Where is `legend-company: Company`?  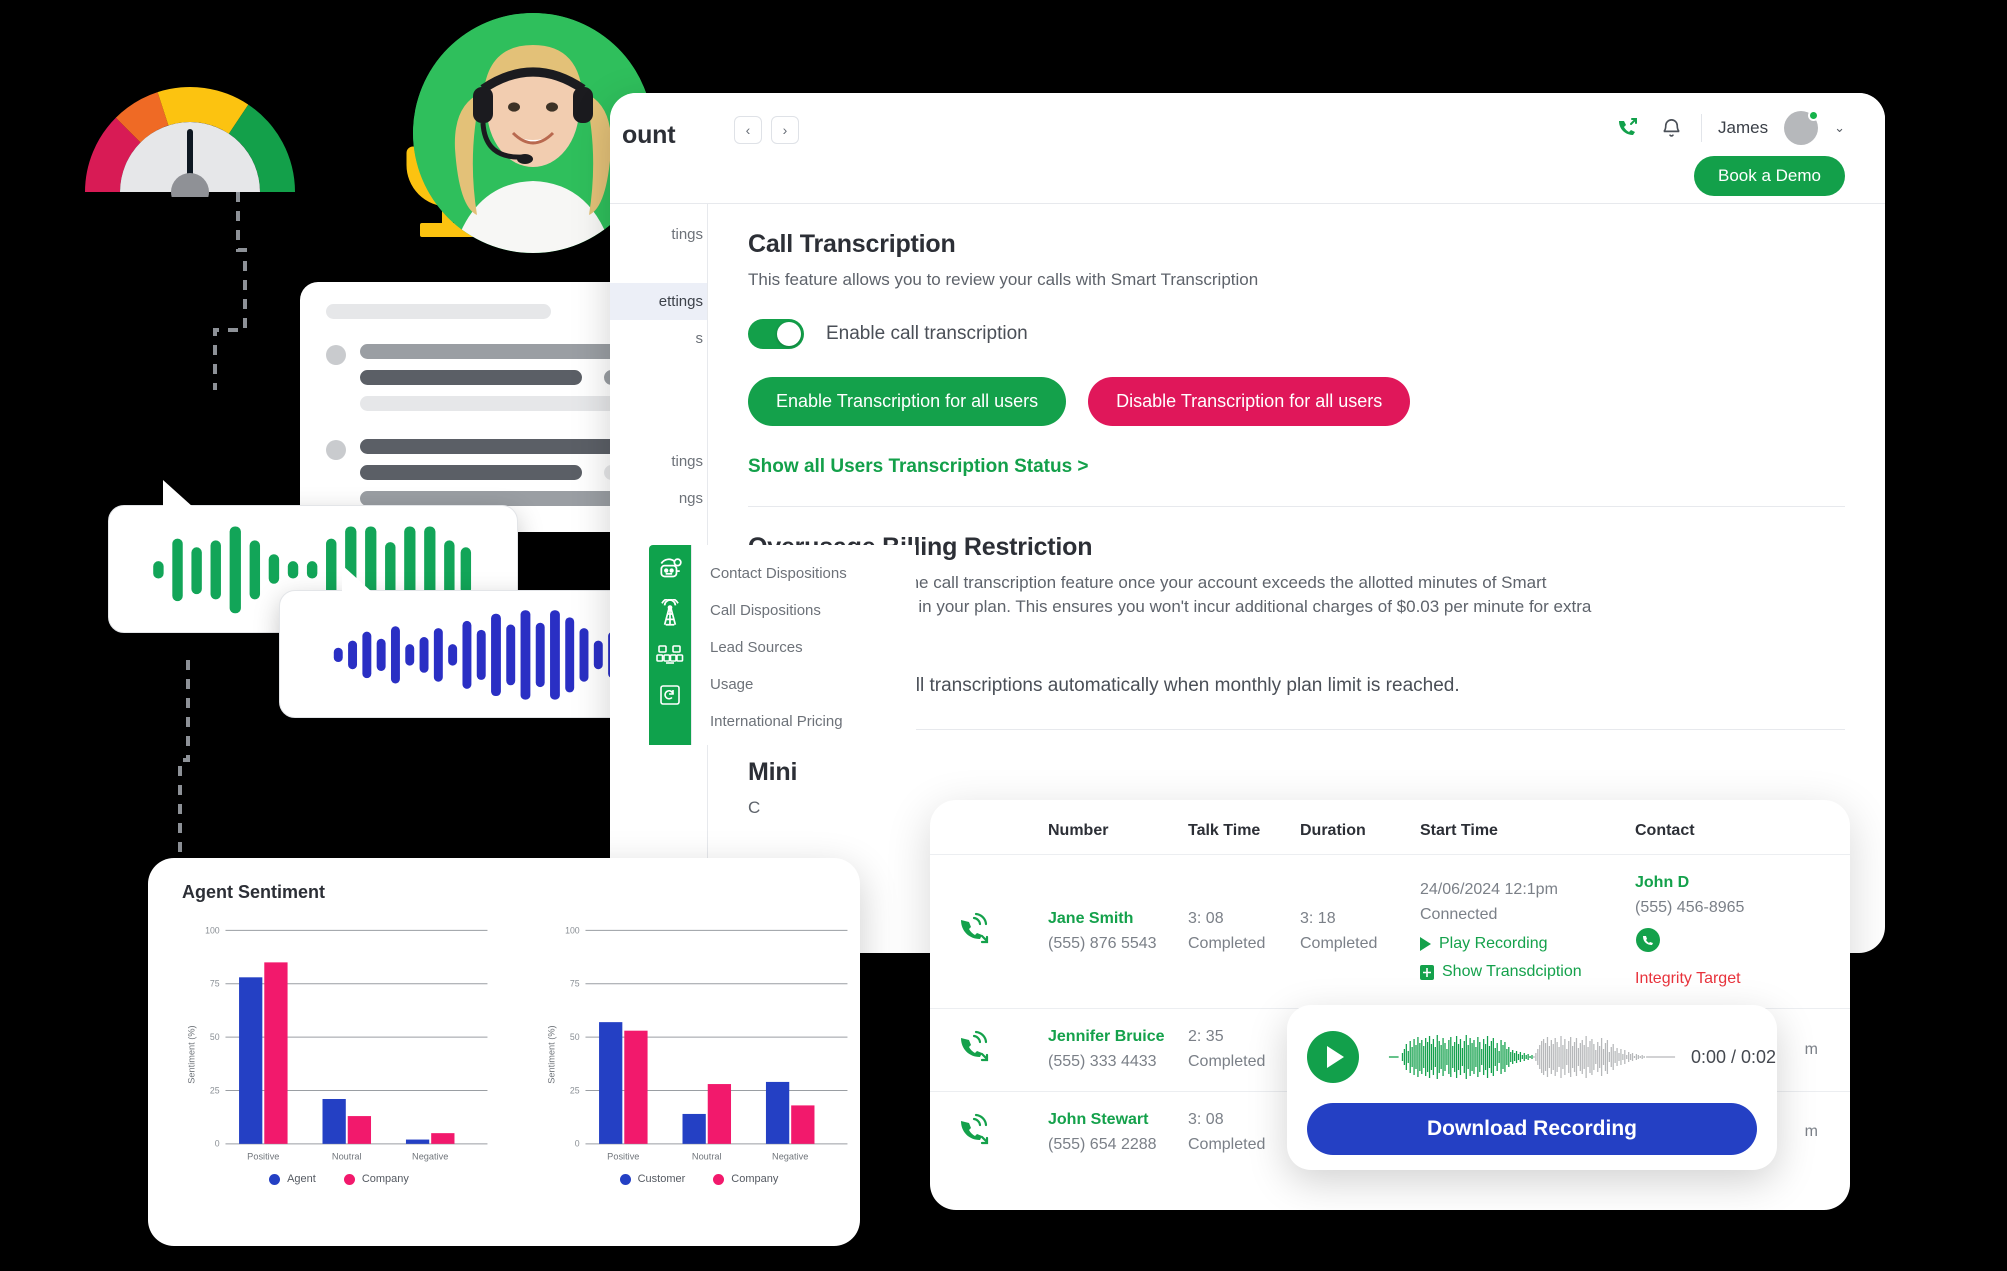 legend-company: Company is located at coordinates (745, 1179).